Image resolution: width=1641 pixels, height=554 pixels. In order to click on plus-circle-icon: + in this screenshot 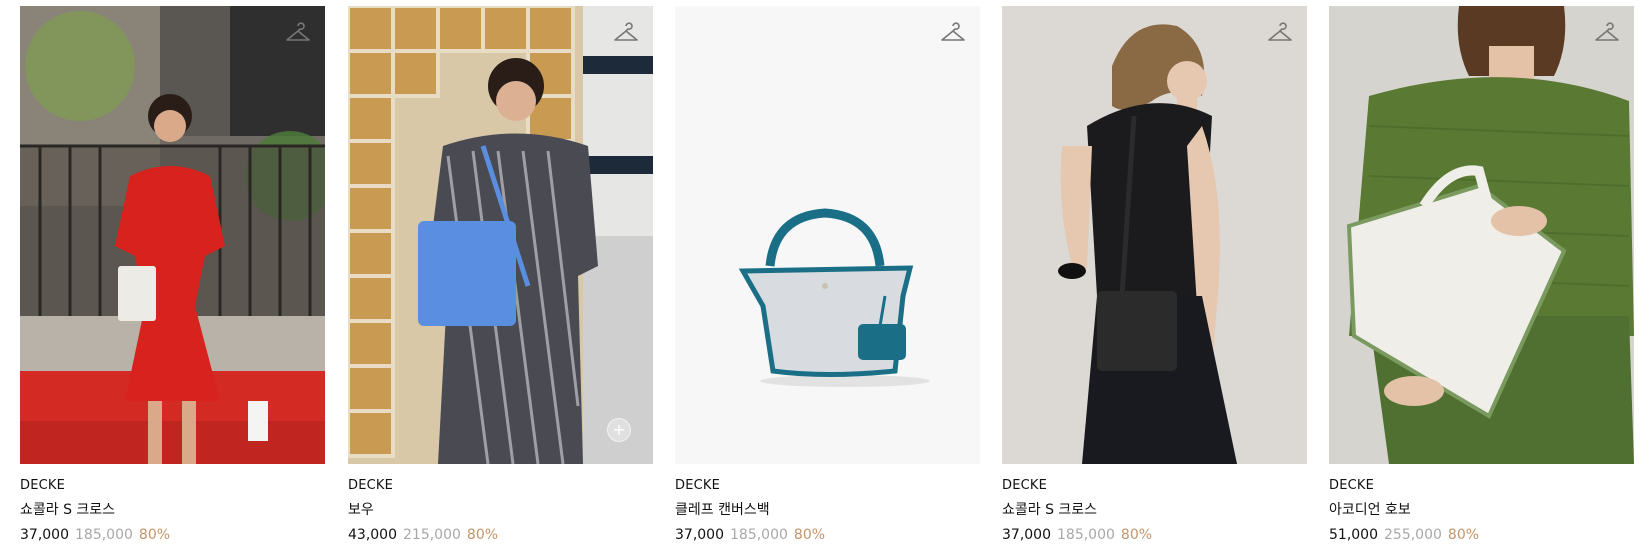, I will do `click(619, 430)`.